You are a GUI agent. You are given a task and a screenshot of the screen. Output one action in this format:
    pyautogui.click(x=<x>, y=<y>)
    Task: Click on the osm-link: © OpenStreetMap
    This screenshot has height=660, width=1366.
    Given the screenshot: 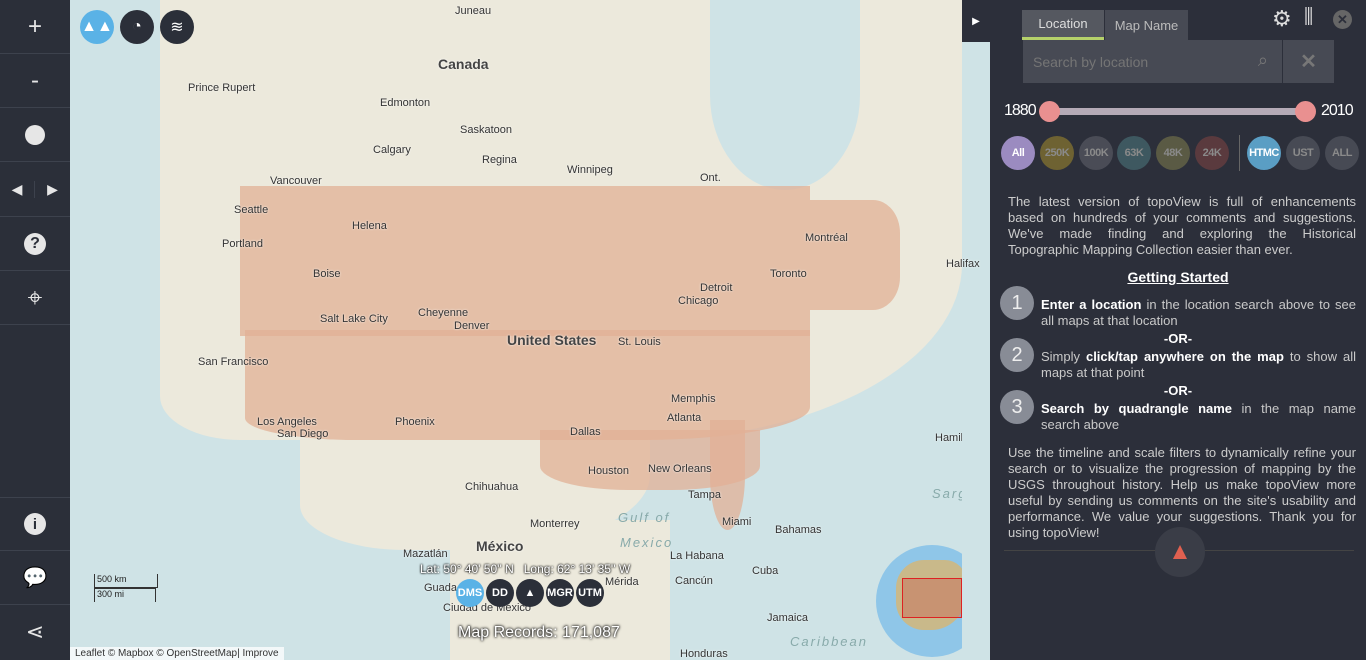 What is the action you would take?
    pyautogui.click(x=196, y=653)
    